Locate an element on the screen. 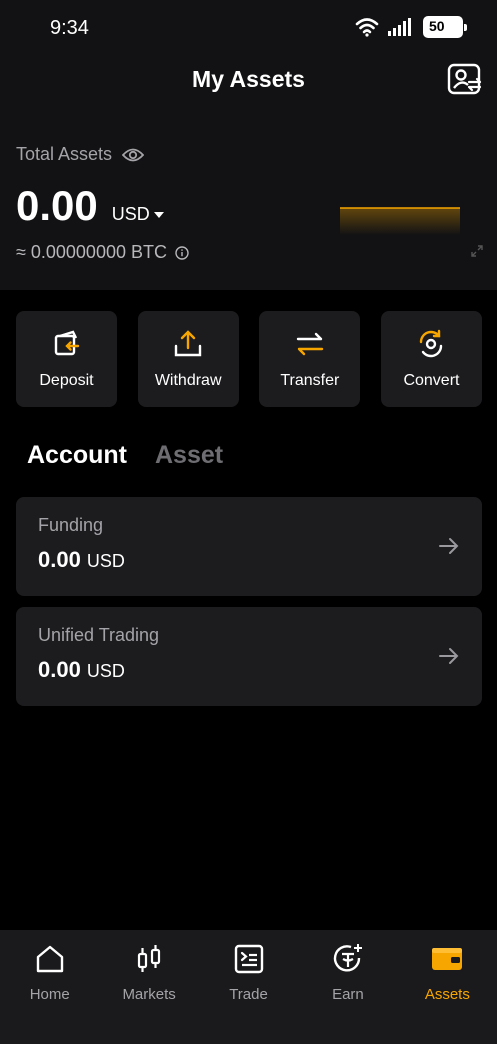 The width and height of the screenshot is (497, 1044). tab-account: Account is located at coordinates (77, 455).